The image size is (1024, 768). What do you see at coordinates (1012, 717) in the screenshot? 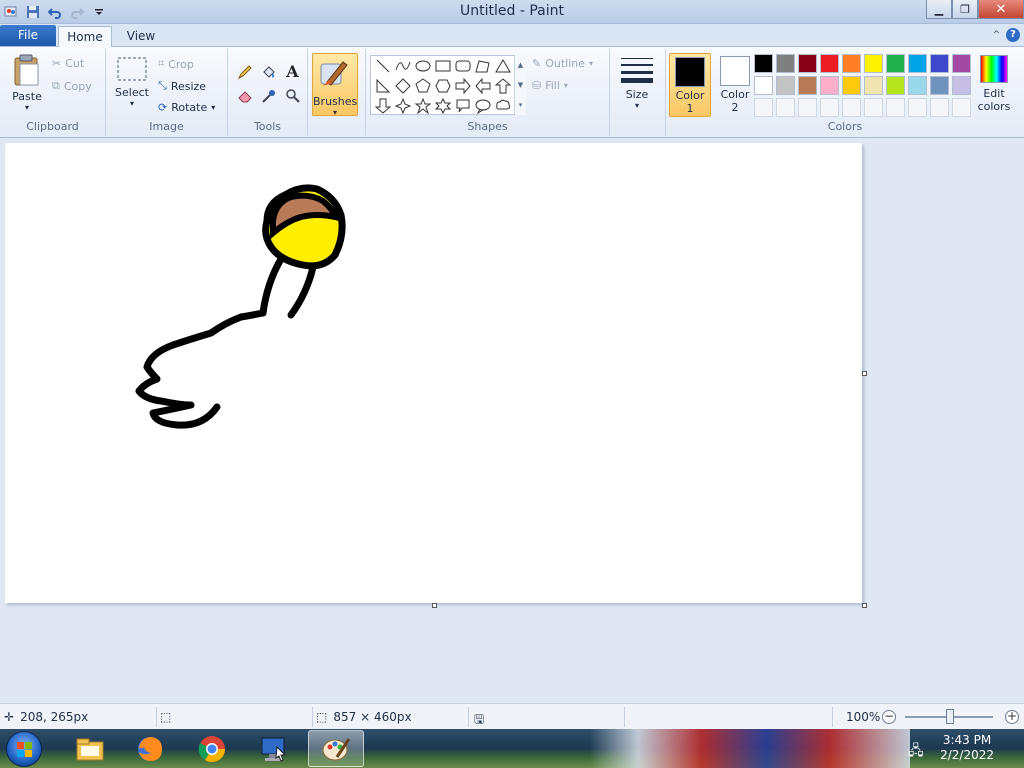
I see `zoom-in-button: +` at bounding box center [1012, 717].